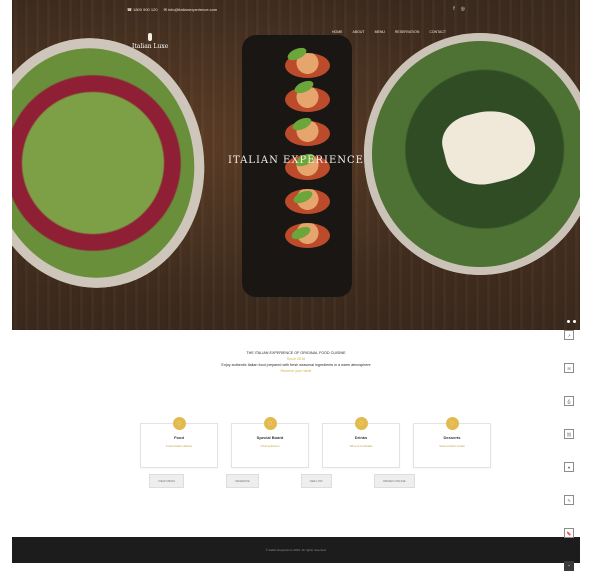  I want to click on feature-card-drinks: ◌ Drinks Wine & Cocktails, so click(361, 442).